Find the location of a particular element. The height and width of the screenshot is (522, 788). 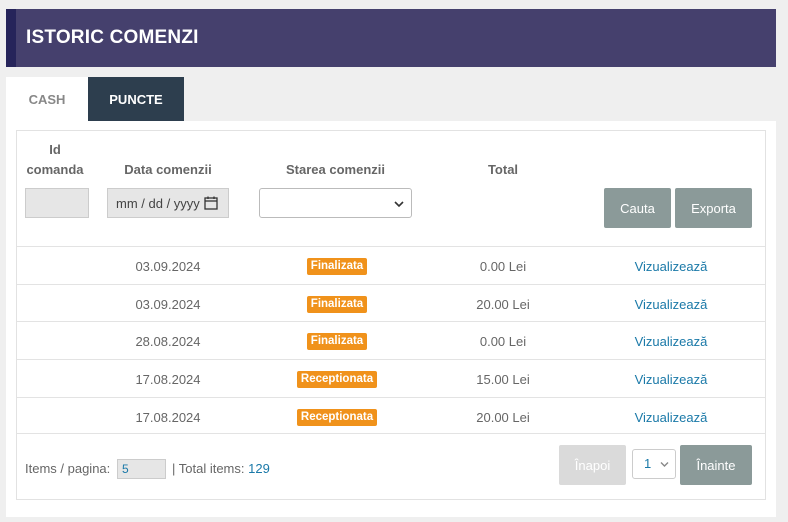

tab-bar: CASH PUNCTE is located at coordinates (95, 99).